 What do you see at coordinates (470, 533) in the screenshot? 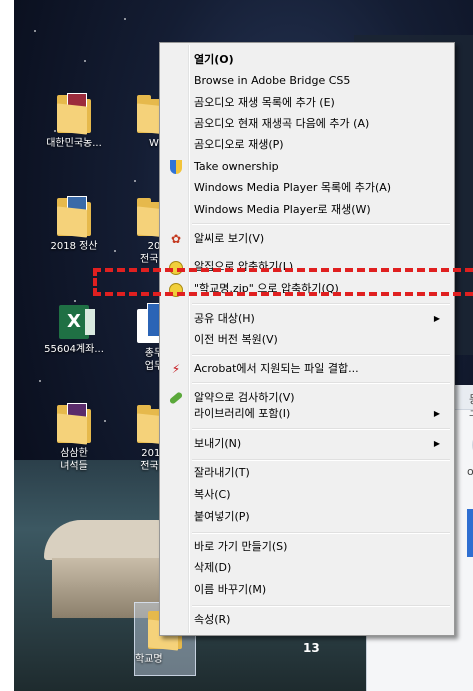
I see `blue-panel` at bounding box center [470, 533].